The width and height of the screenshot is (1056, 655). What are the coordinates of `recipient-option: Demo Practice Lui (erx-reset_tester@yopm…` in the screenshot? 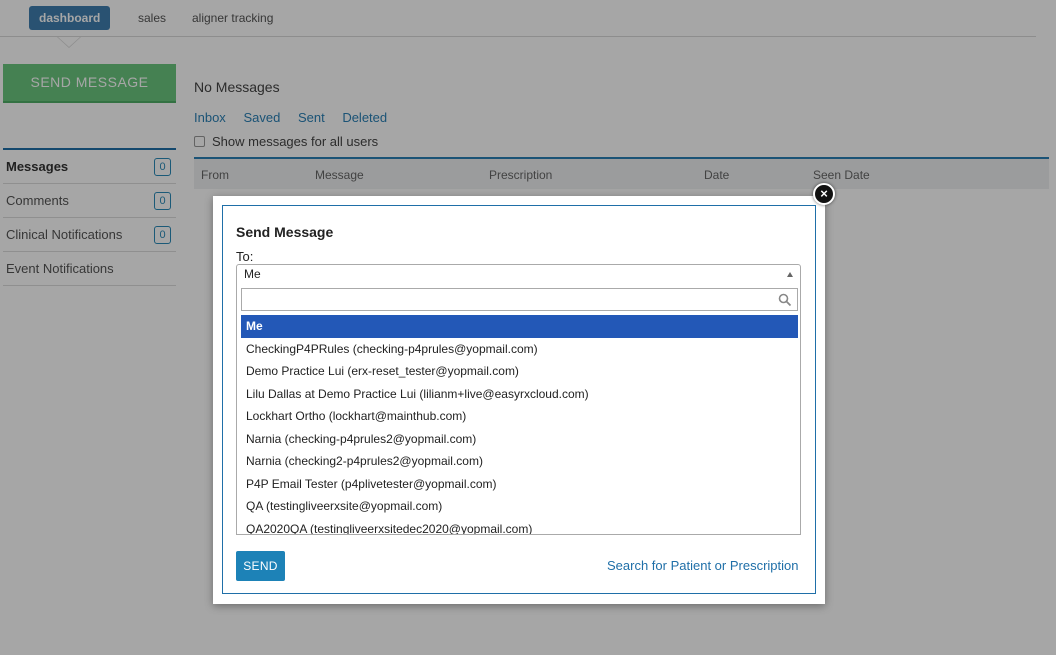 It's located at (519, 371).